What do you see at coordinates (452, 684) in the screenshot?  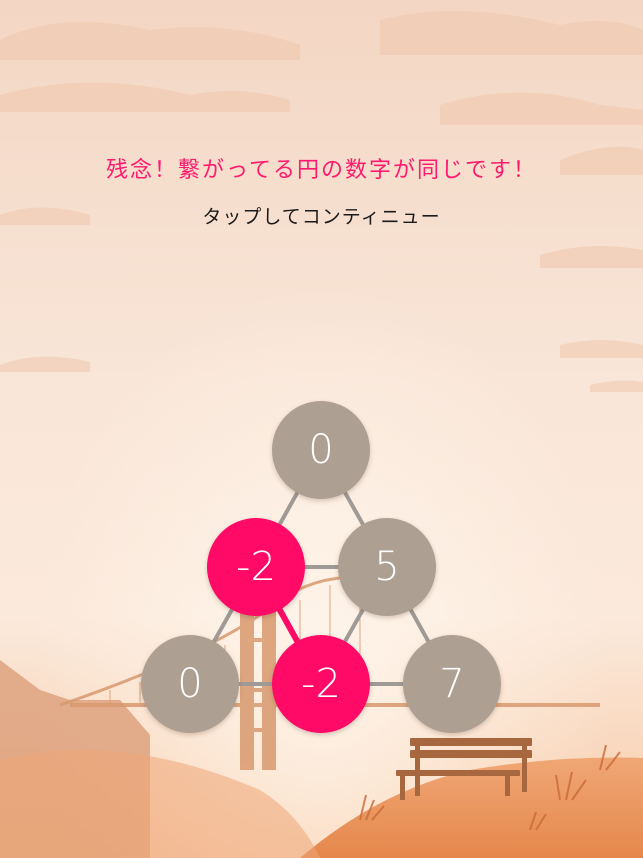 I see `number-circle: 7` at bounding box center [452, 684].